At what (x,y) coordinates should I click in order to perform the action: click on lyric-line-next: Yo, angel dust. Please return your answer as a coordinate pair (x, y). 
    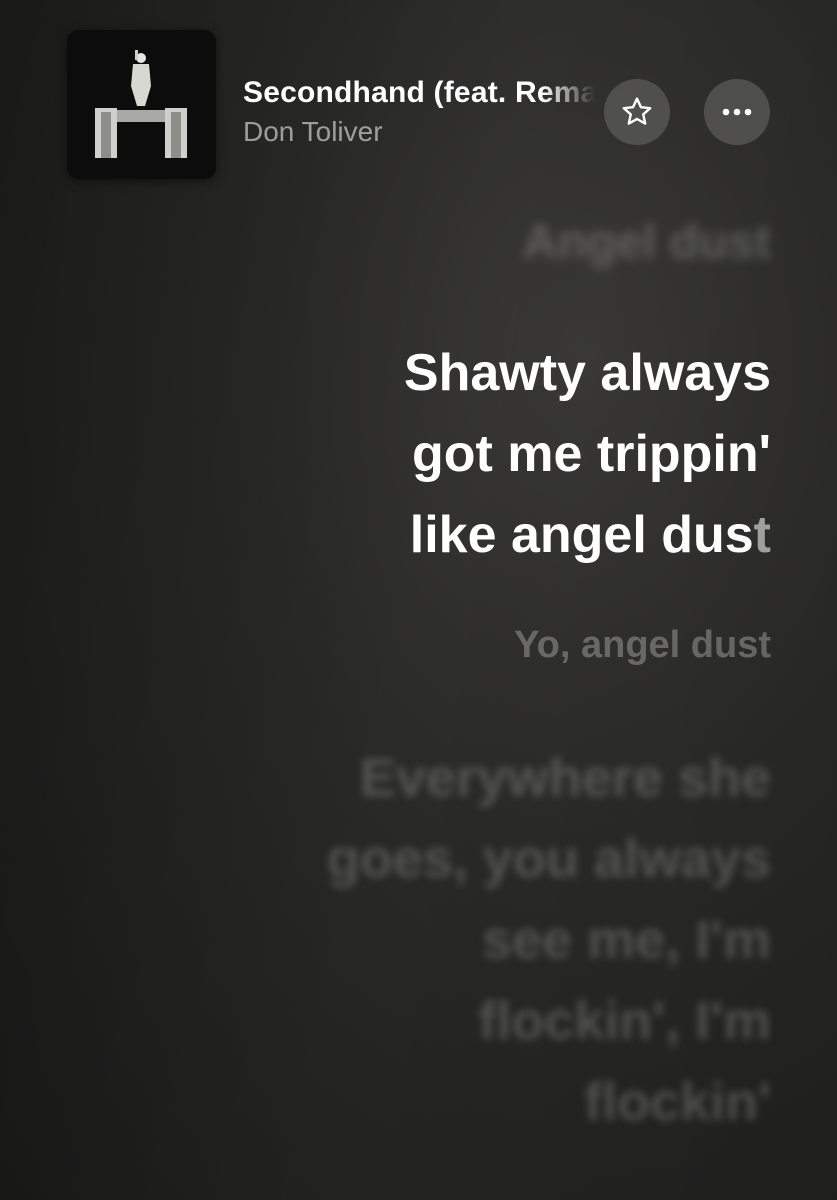
    Looking at the image, I should click on (642, 645).